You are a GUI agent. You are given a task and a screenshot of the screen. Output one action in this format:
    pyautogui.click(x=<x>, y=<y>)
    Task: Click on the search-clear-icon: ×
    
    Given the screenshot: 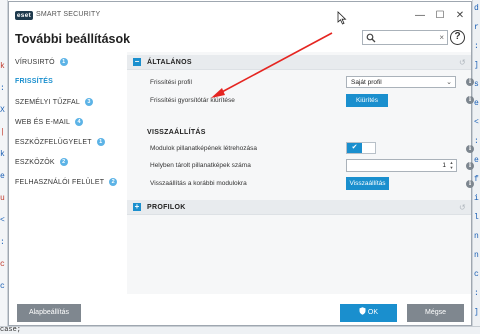 What is the action you would take?
    pyautogui.click(x=441, y=38)
    